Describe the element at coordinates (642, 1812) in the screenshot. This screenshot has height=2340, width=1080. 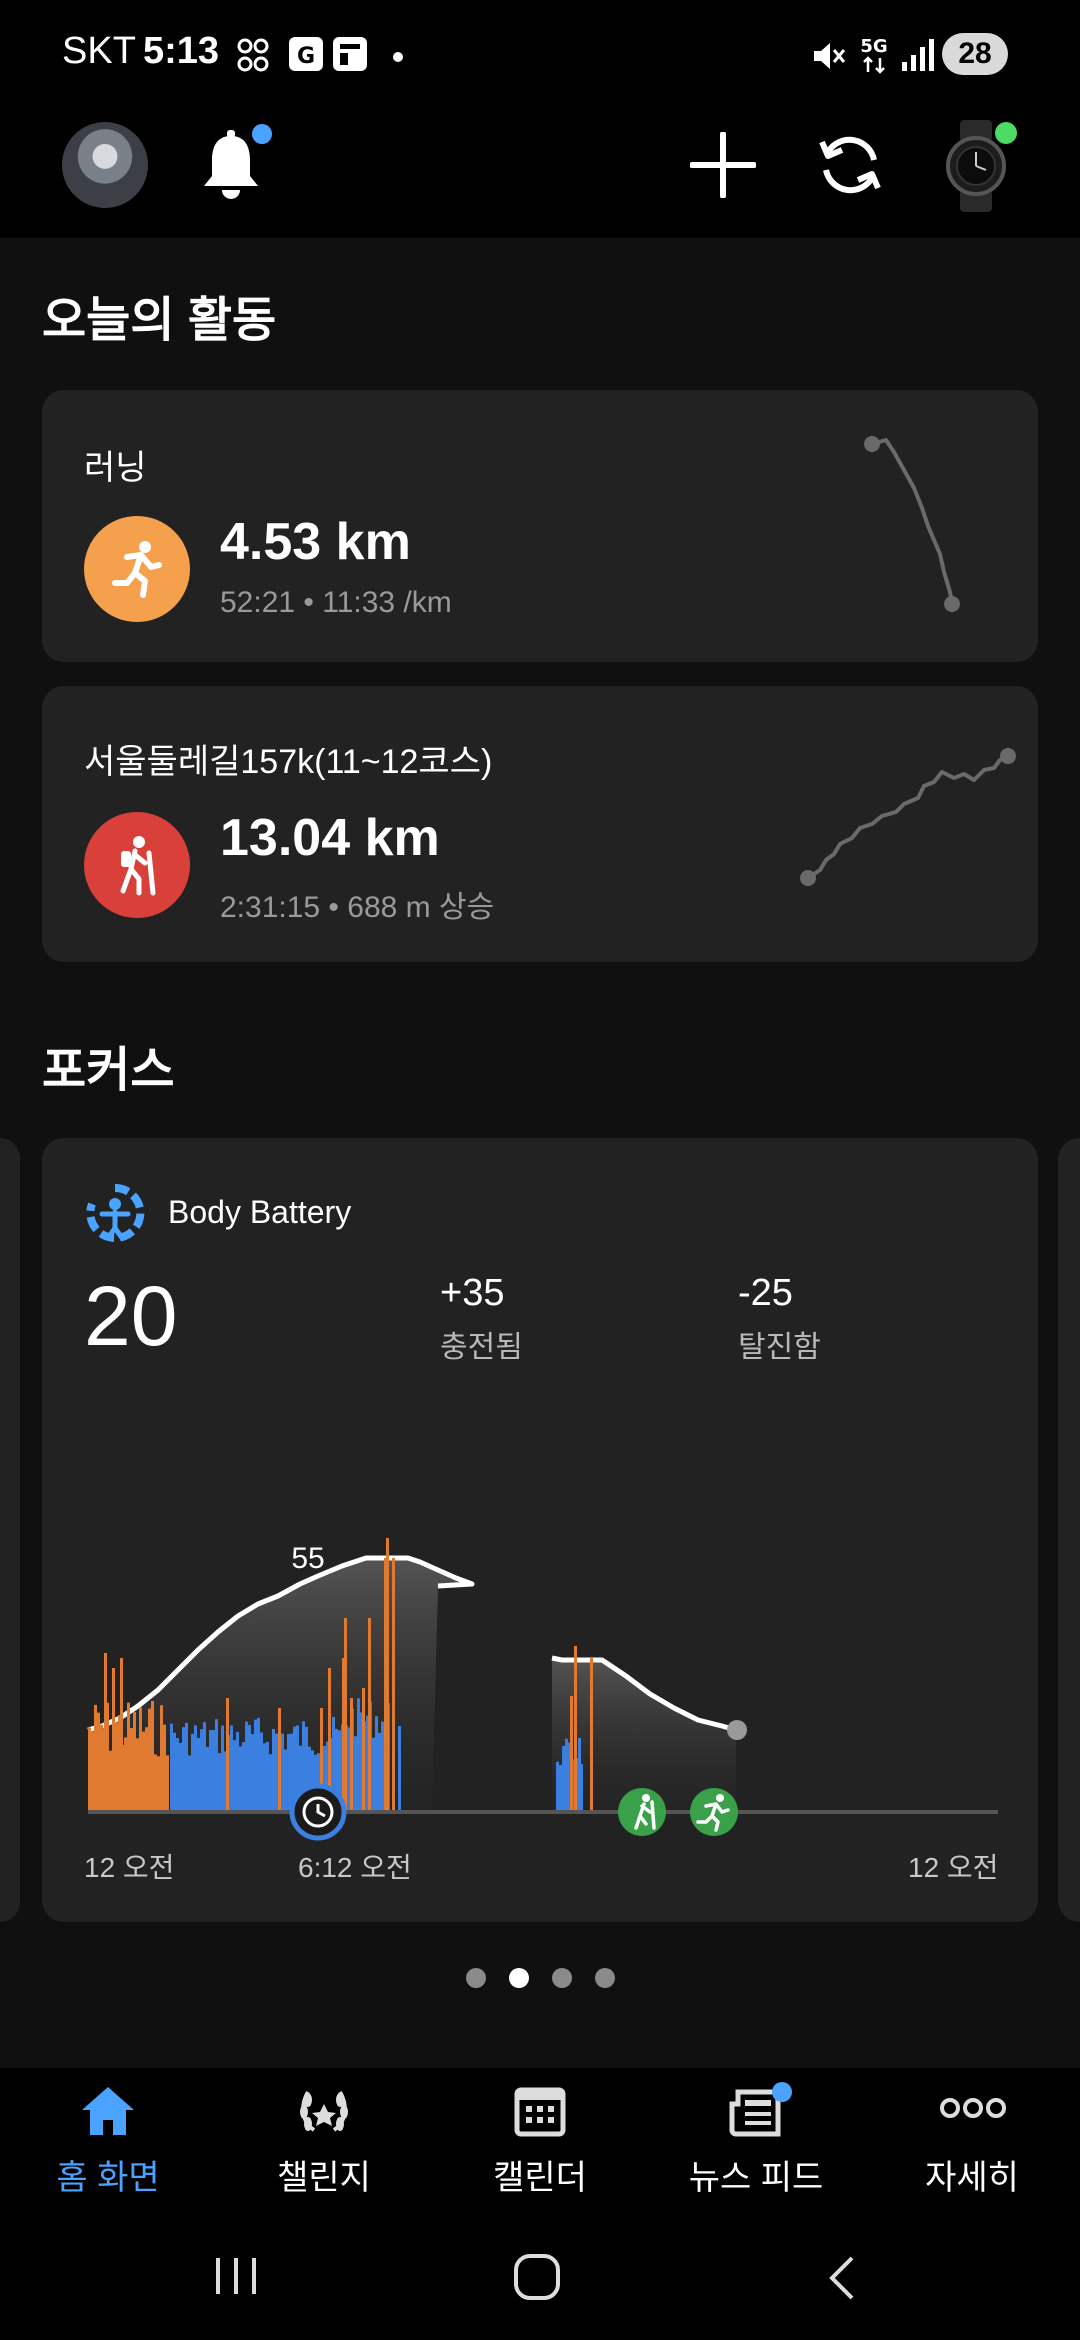
I see `hike-activity-marker` at that location.